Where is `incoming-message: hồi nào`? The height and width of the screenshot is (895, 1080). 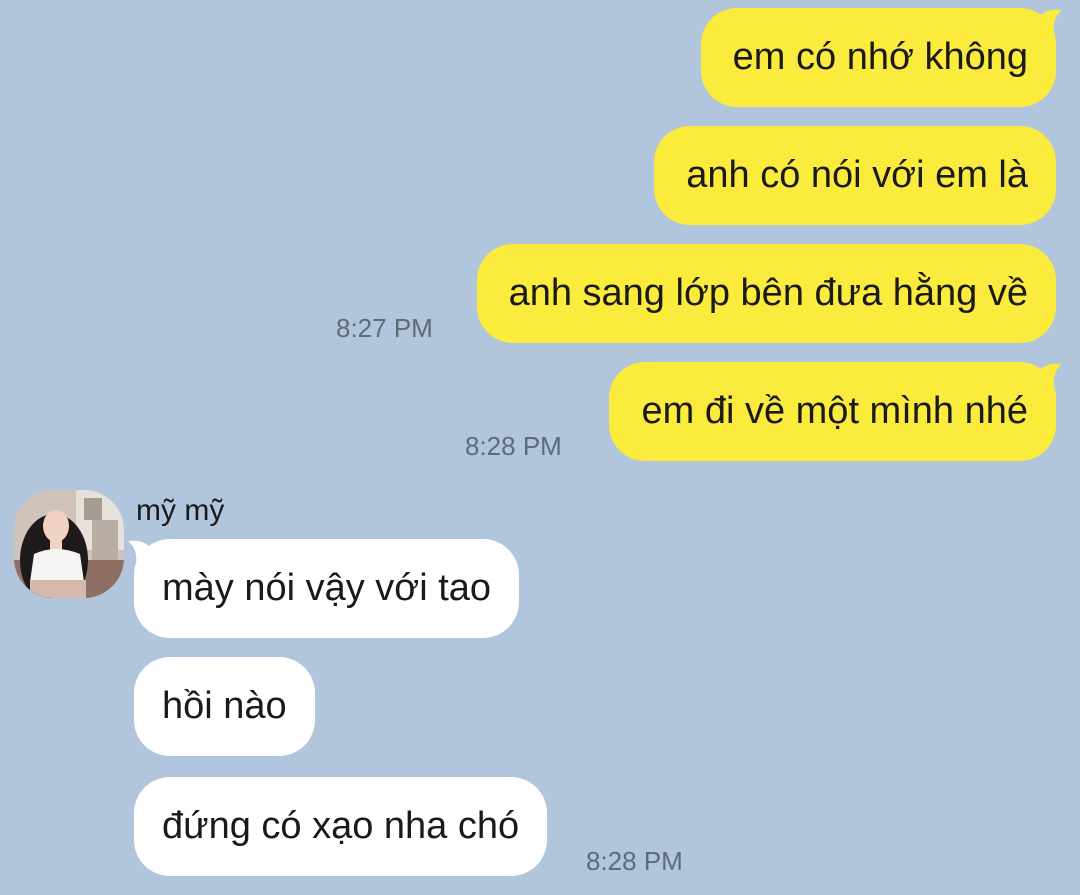
incoming-message: hồi nào is located at coordinates (224, 706).